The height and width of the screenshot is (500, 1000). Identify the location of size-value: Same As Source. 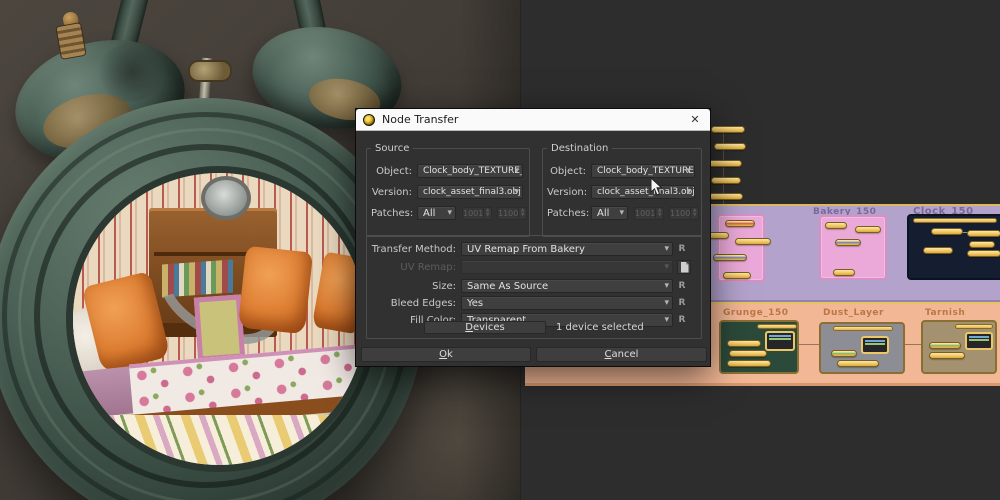
(508, 286).